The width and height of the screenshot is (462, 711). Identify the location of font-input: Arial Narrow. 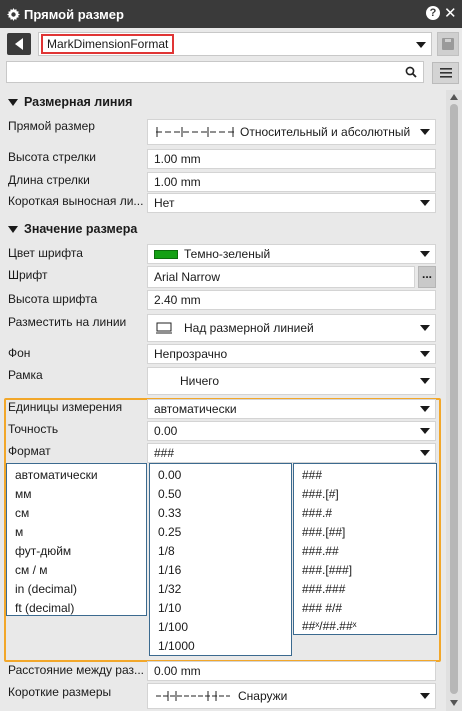
(281, 277).